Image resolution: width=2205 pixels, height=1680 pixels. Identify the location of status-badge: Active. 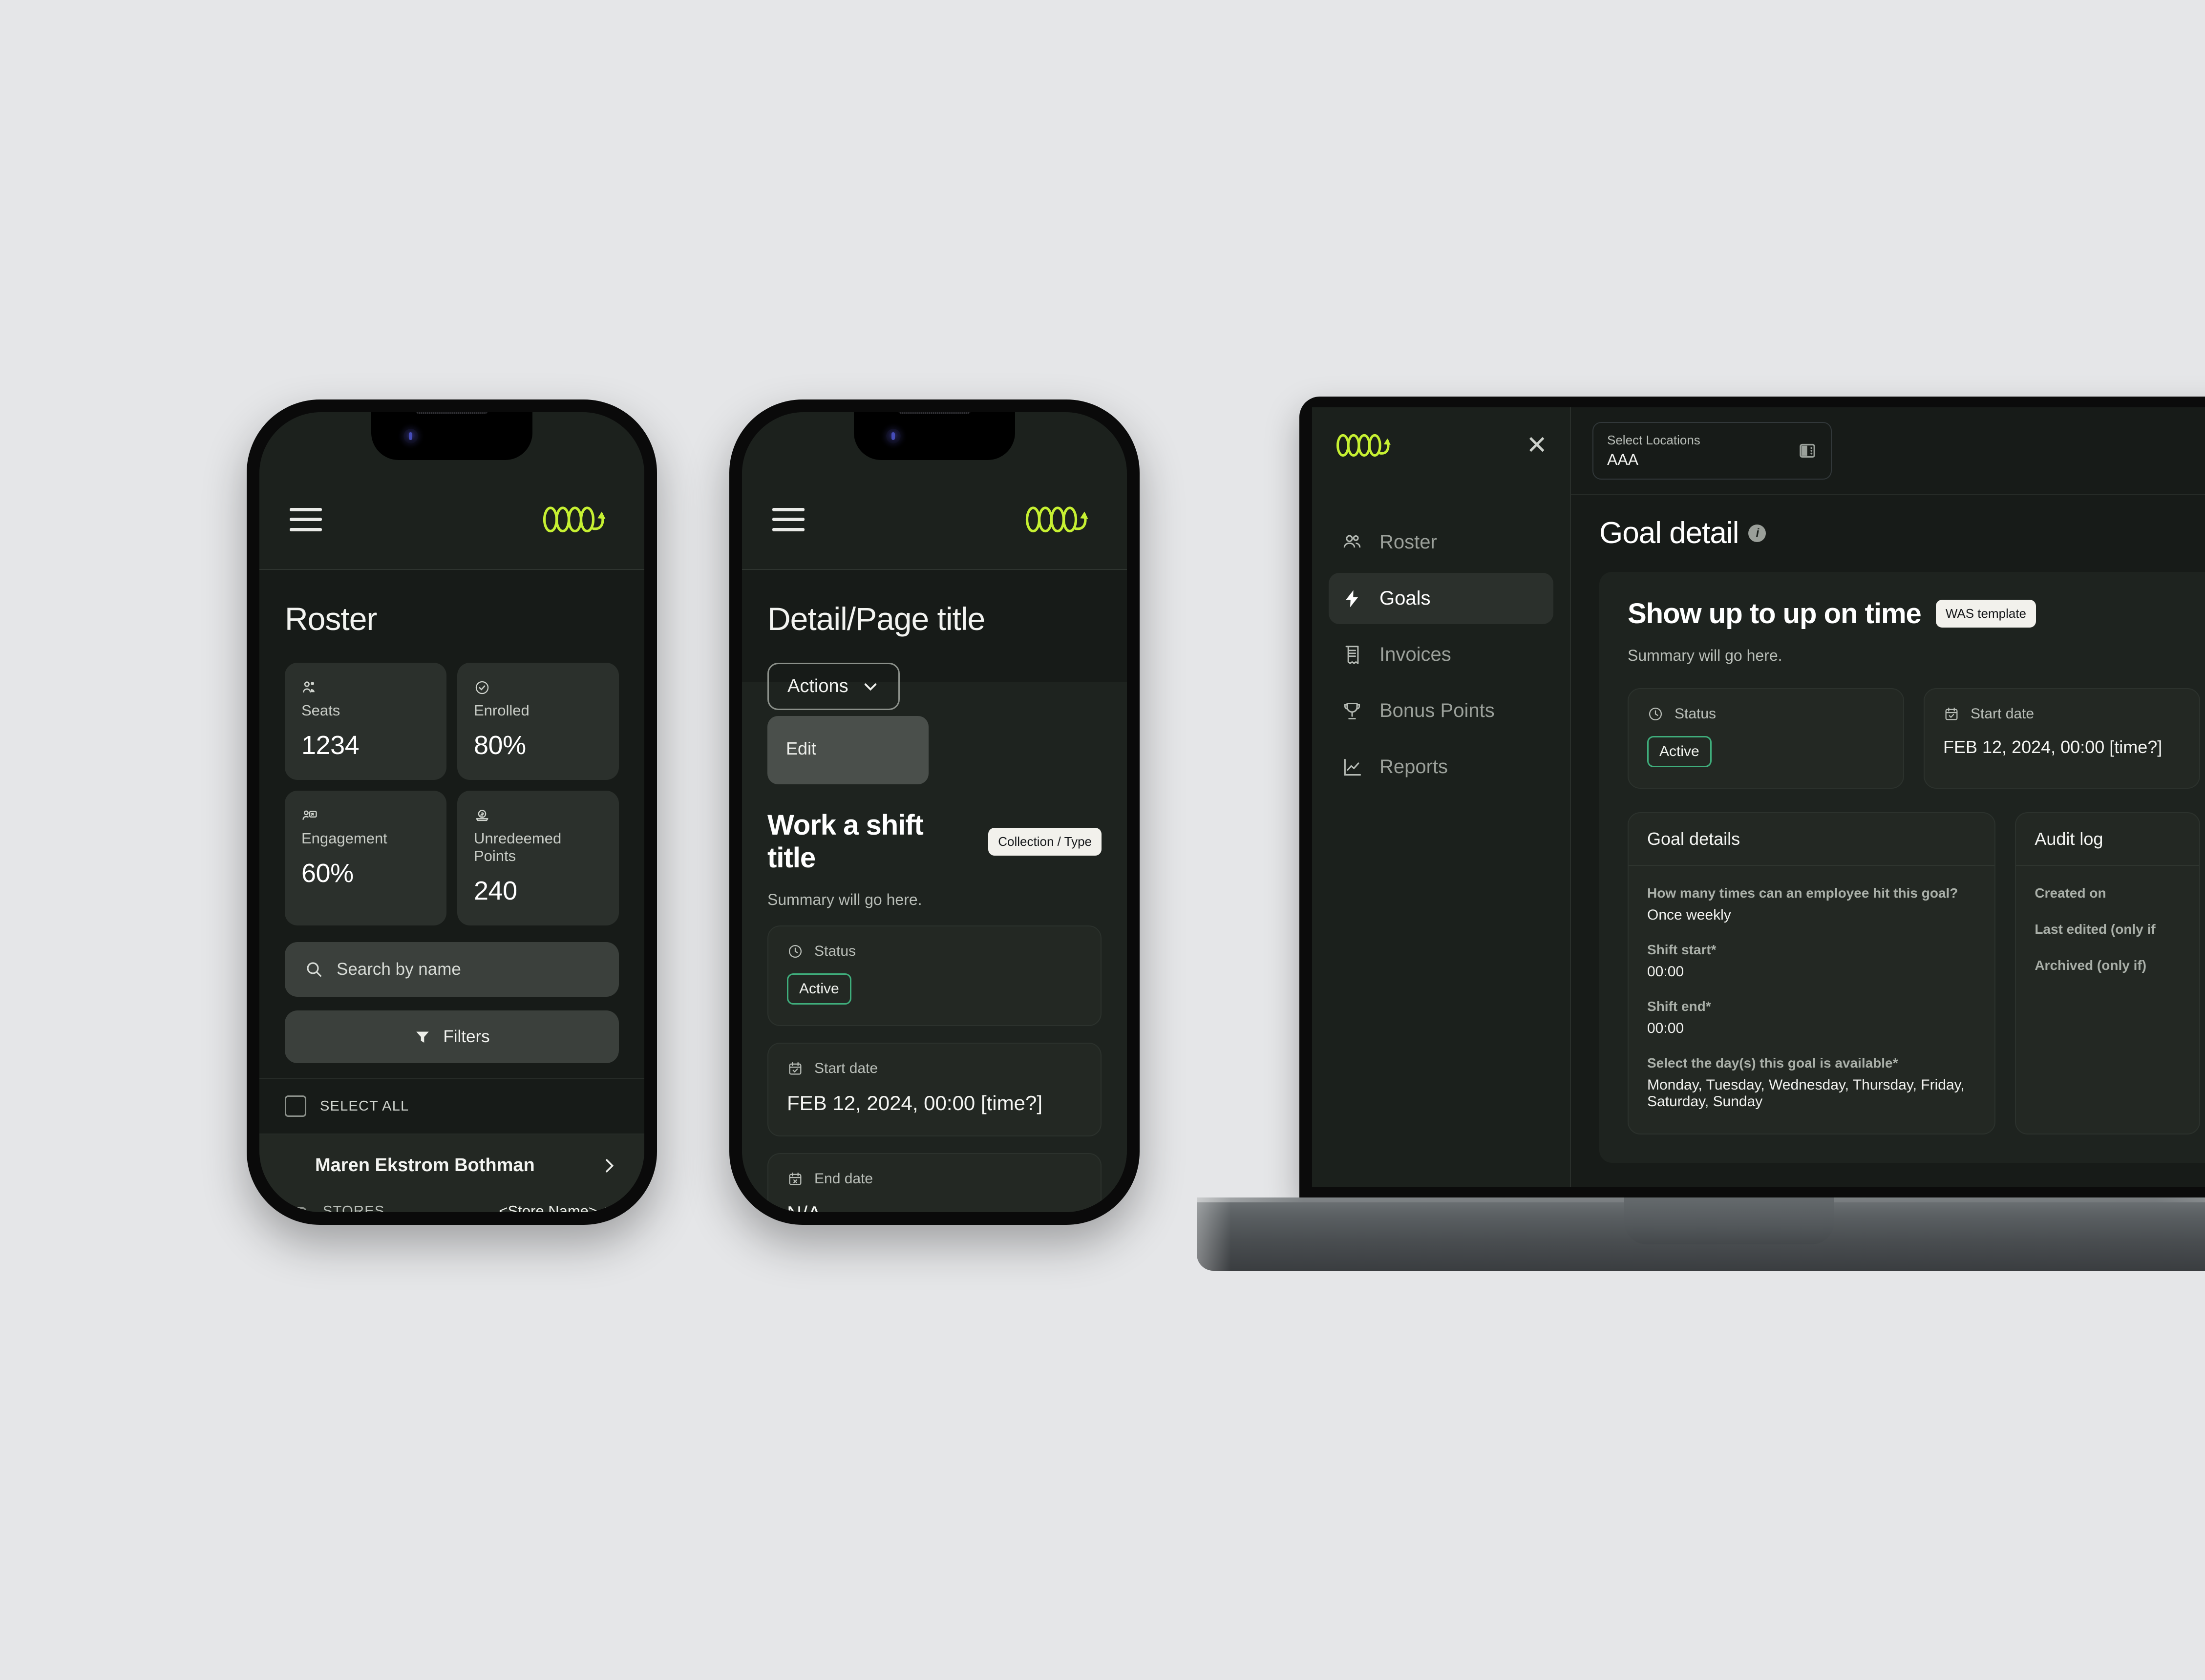
(819, 989).